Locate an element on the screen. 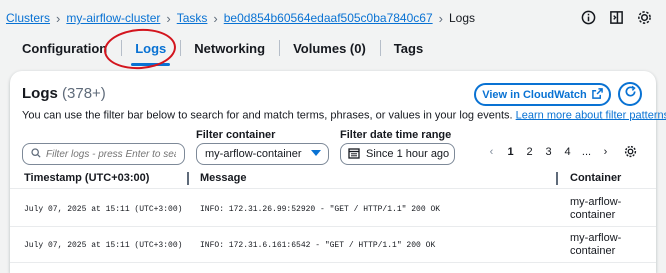  filter-container-label: Filter container is located at coordinates (236, 135).